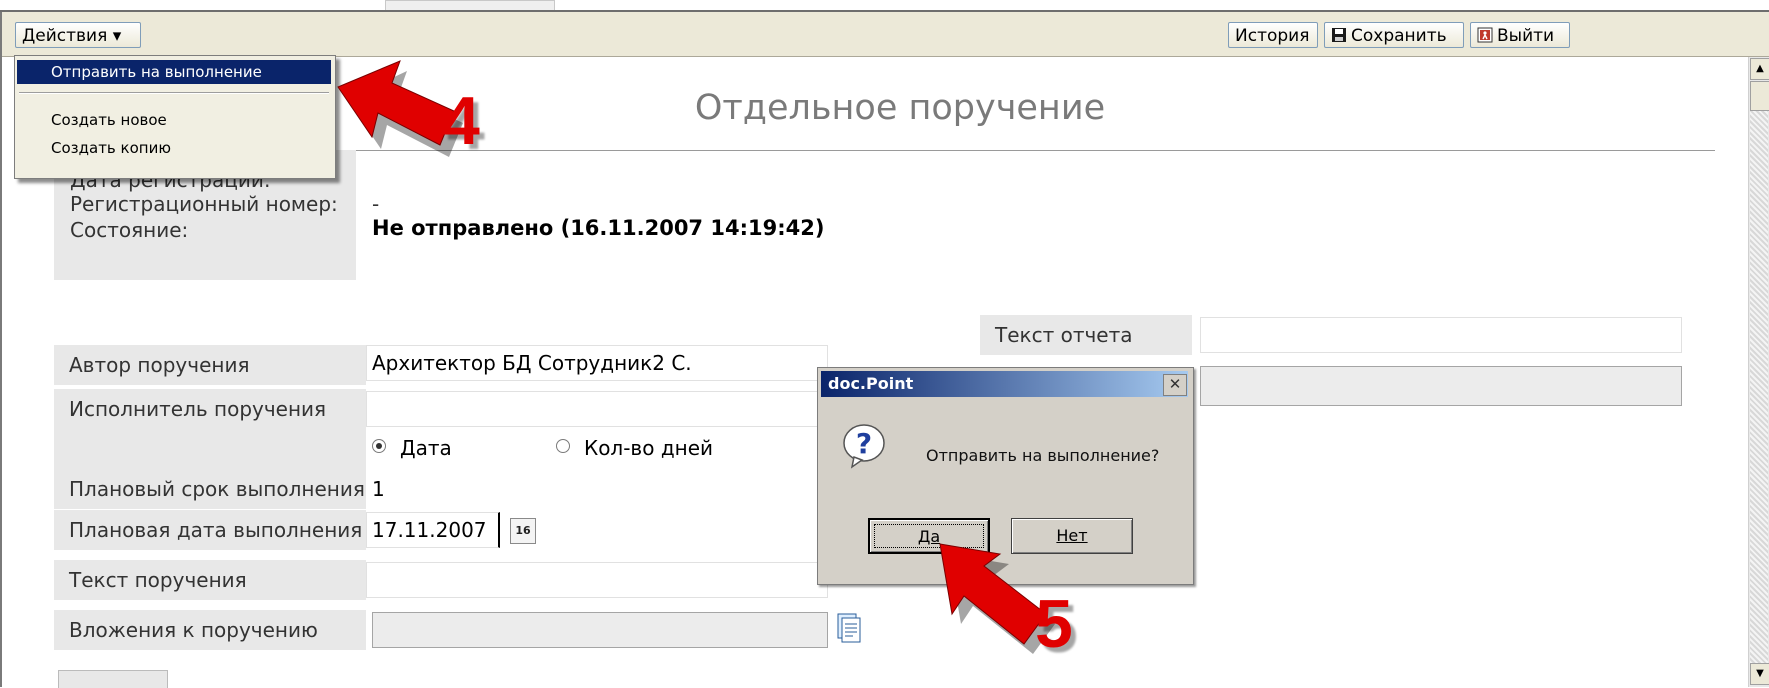  What do you see at coordinates (210, 489) in the screenshot?
I see `planned-term-label: Плановый срок выполнения` at bounding box center [210, 489].